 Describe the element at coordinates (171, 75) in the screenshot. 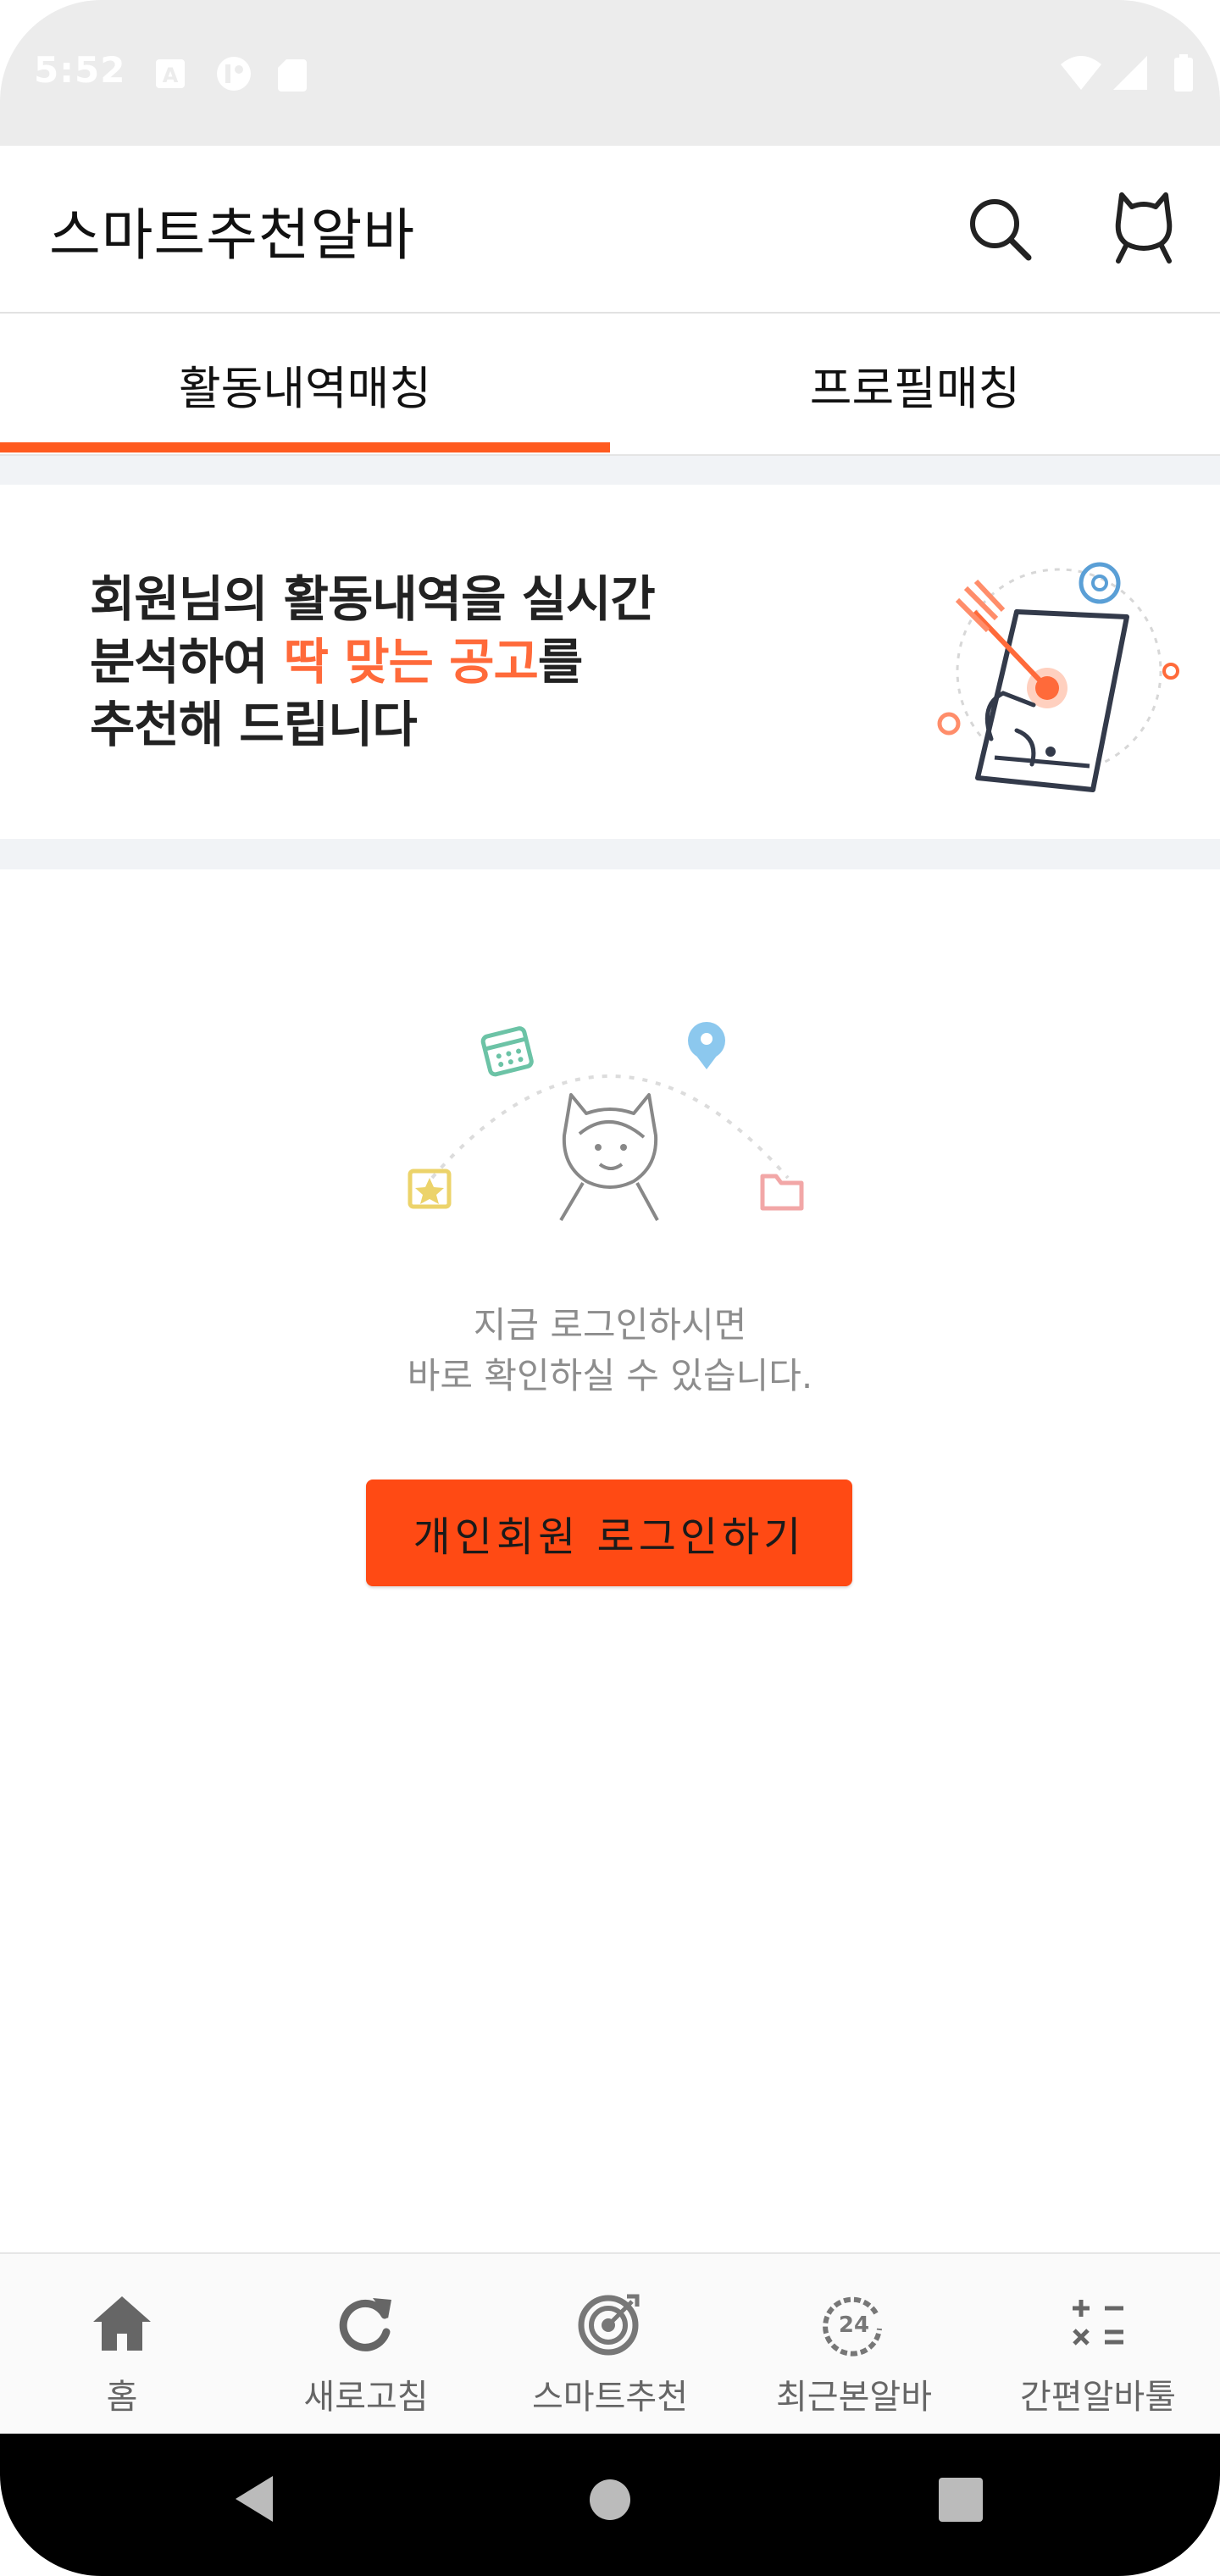

I see `svg-text: A` at that location.